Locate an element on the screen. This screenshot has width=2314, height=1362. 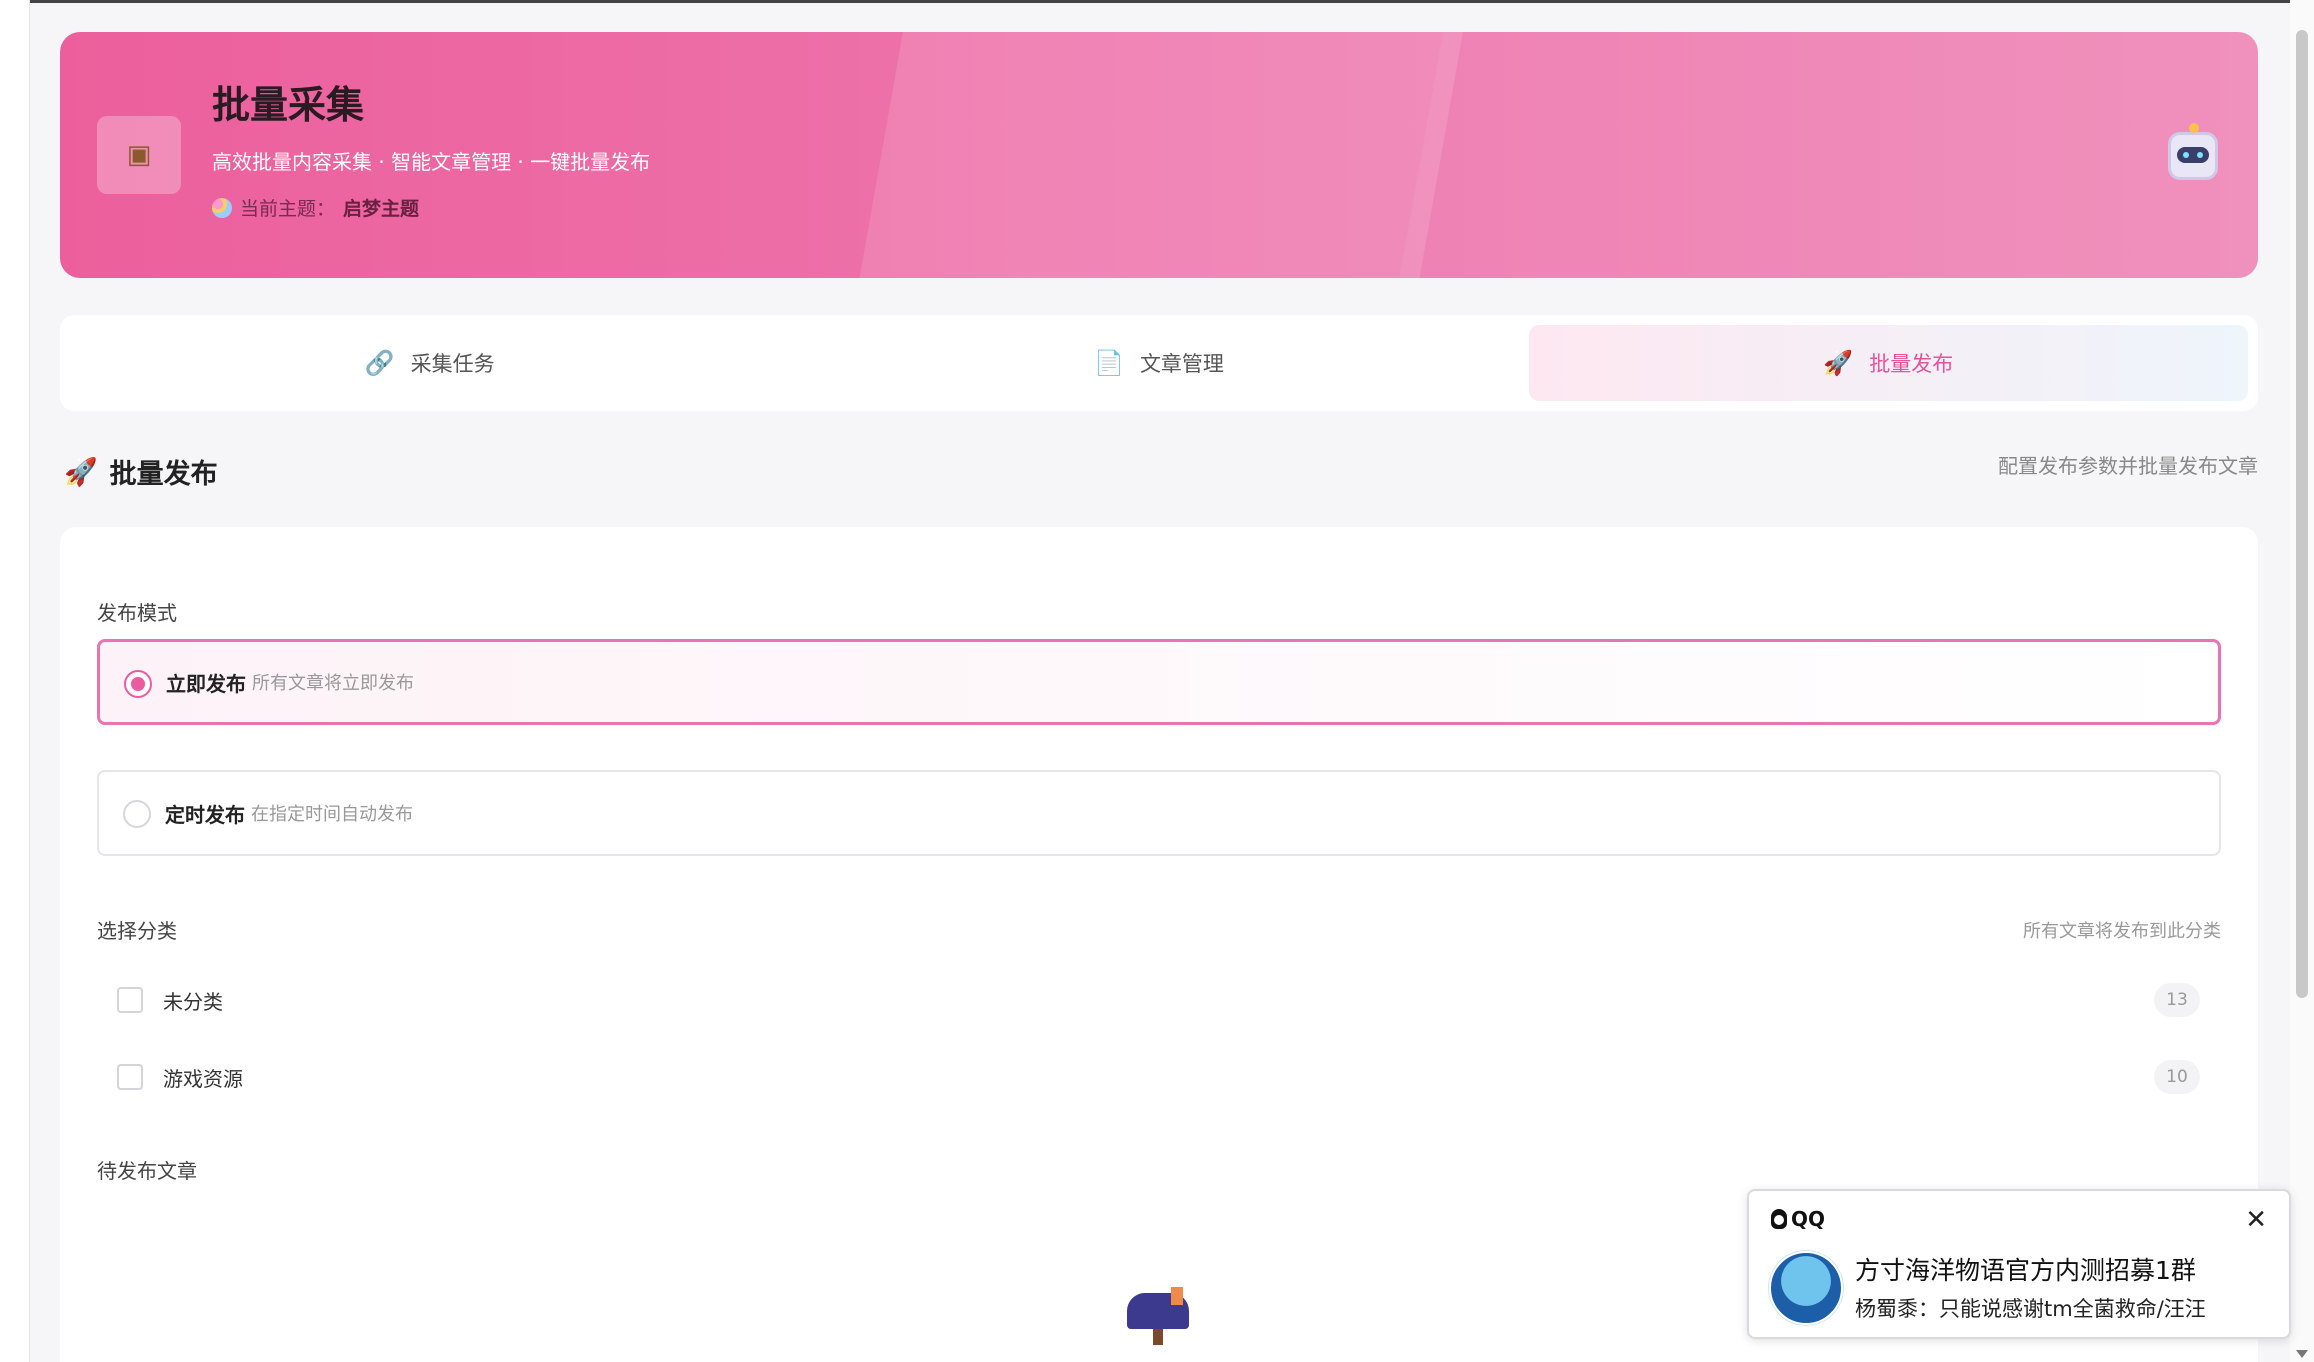
tab-label: 采集任务 is located at coordinates (452, 364).